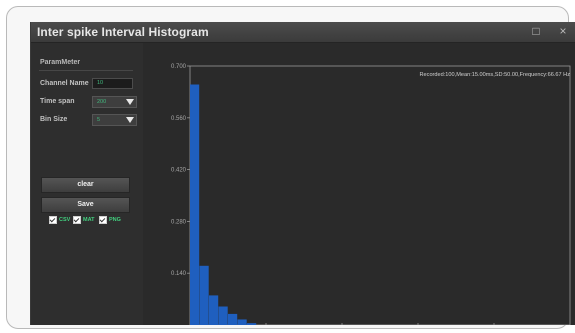  Describe the element at coordinates (112, 83) in the screenshot. I see `channel-name-input: 10` at that location.